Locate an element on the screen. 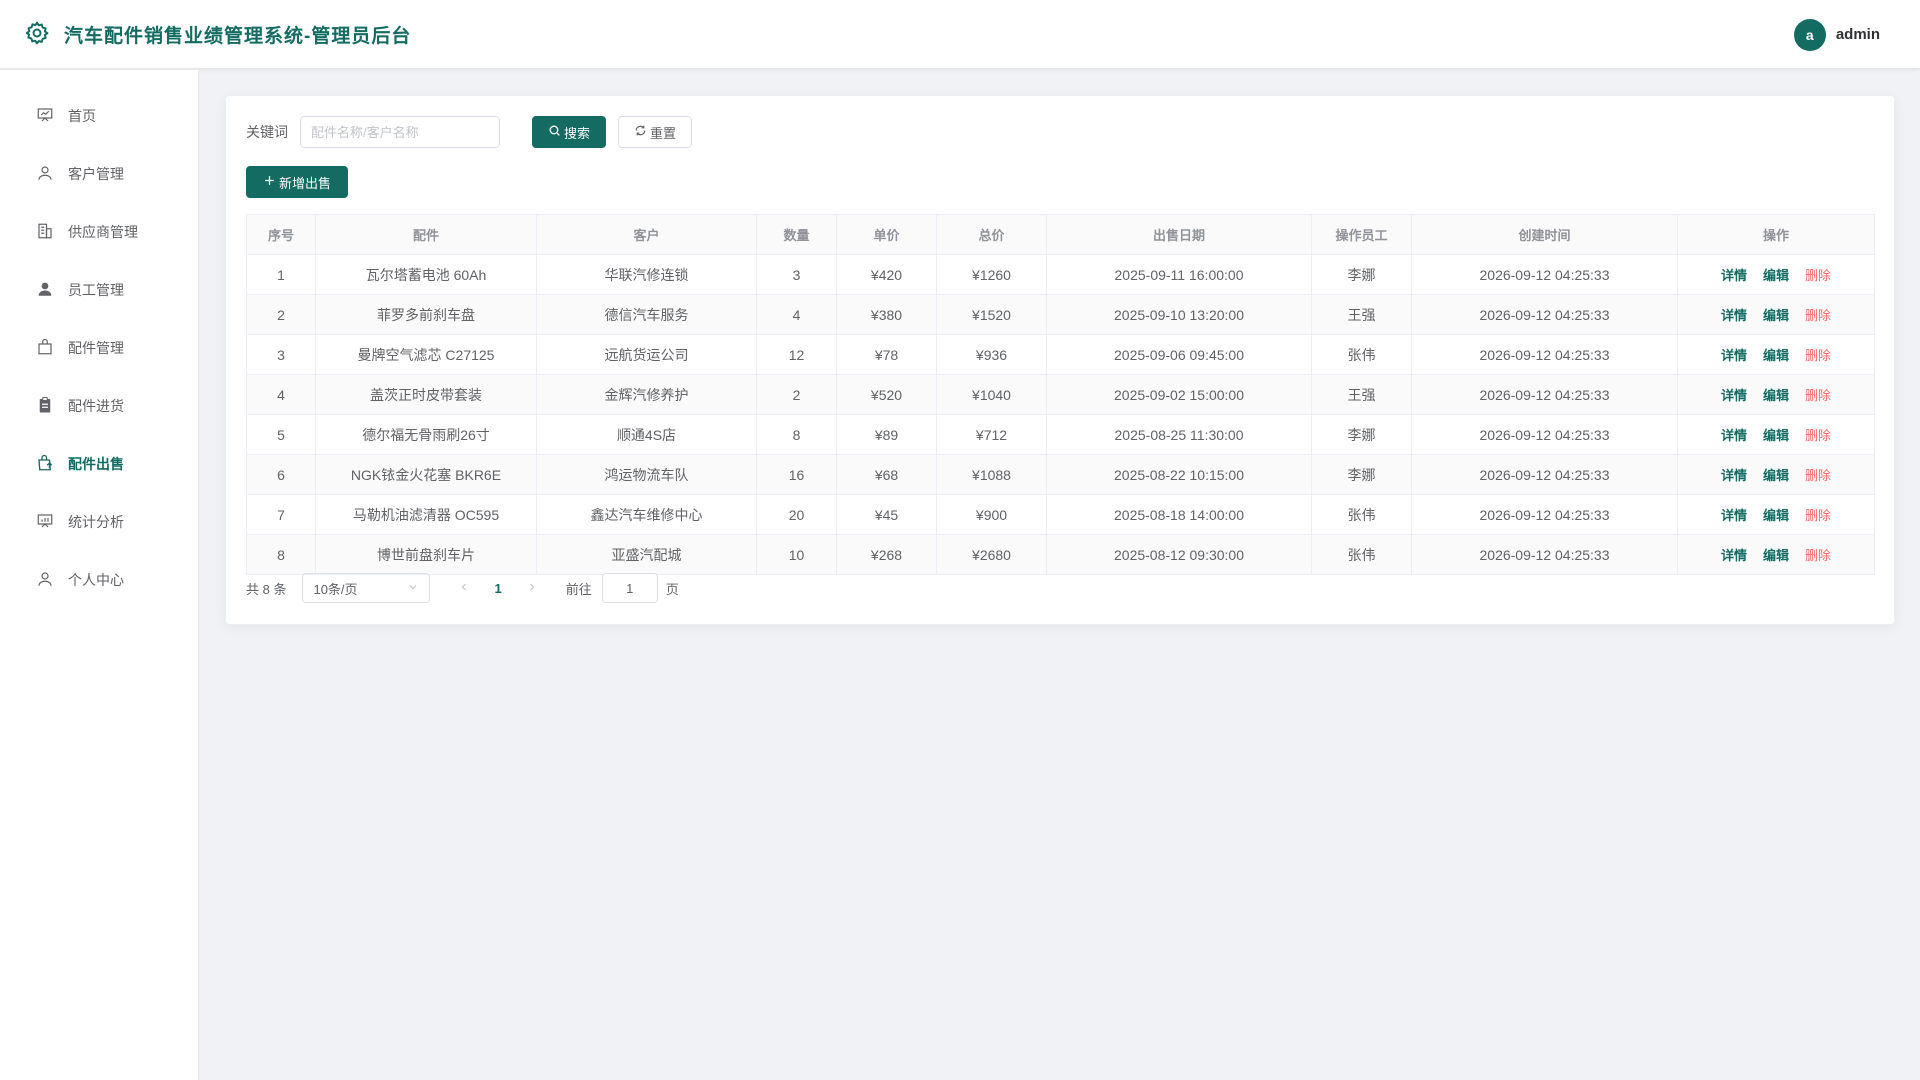 The image size is (1920, 1080). search-bar: 关键词 搜索 重置 is located at coordinates (469, 132).